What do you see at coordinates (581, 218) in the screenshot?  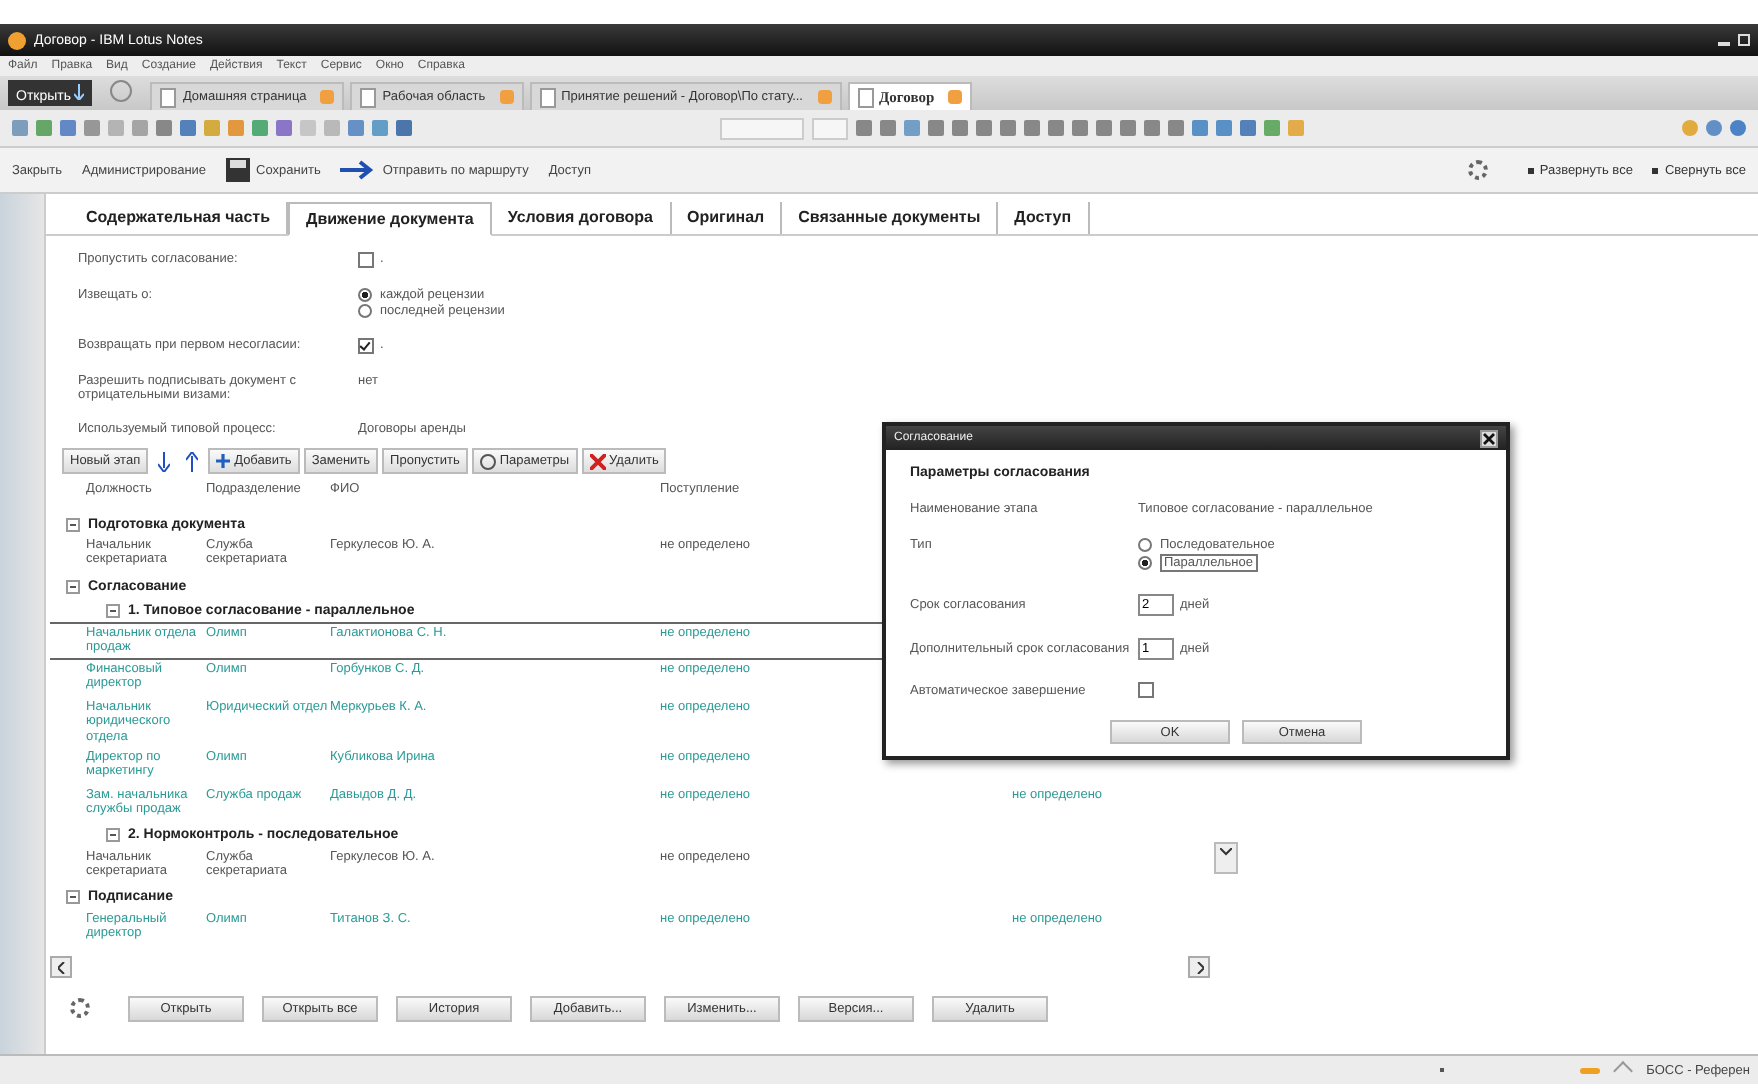 I see `document-tab: Условия договора` at bounding box center [581, 218].